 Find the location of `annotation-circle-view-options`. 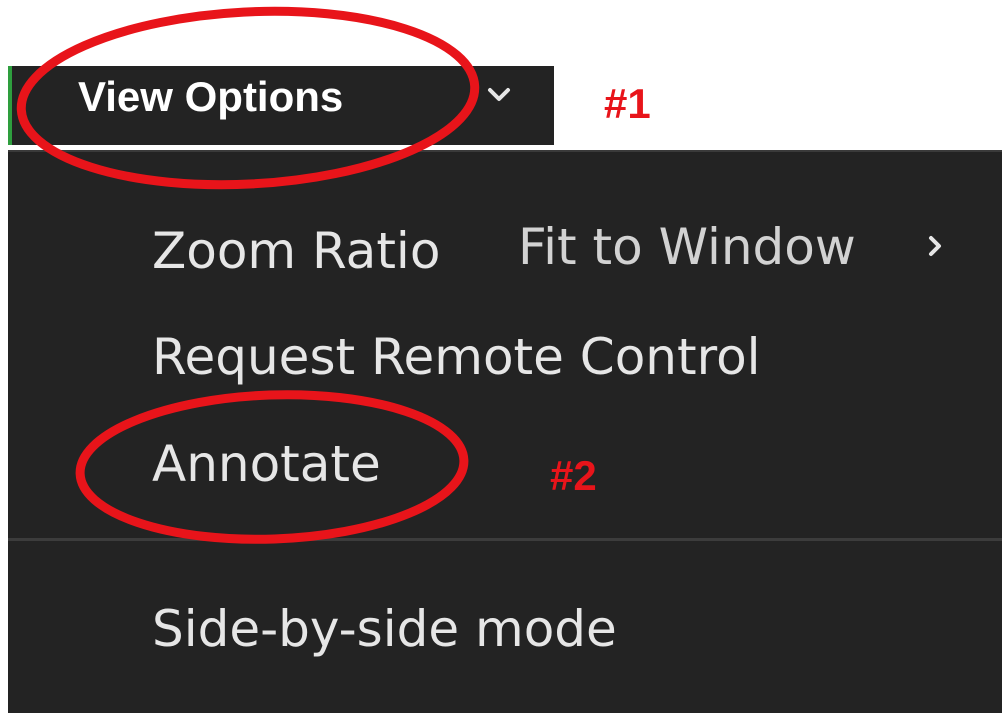

annotation-circle-view-options is located at coordinates (248, 98).